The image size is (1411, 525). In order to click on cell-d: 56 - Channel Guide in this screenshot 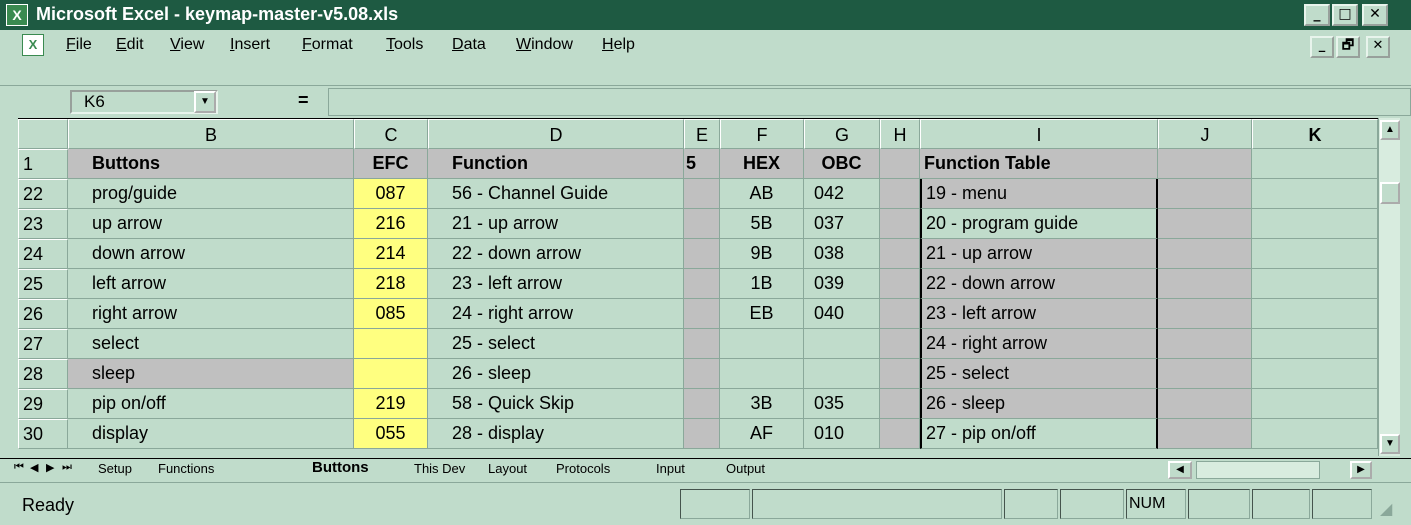, I will do `click(556, 194)`.